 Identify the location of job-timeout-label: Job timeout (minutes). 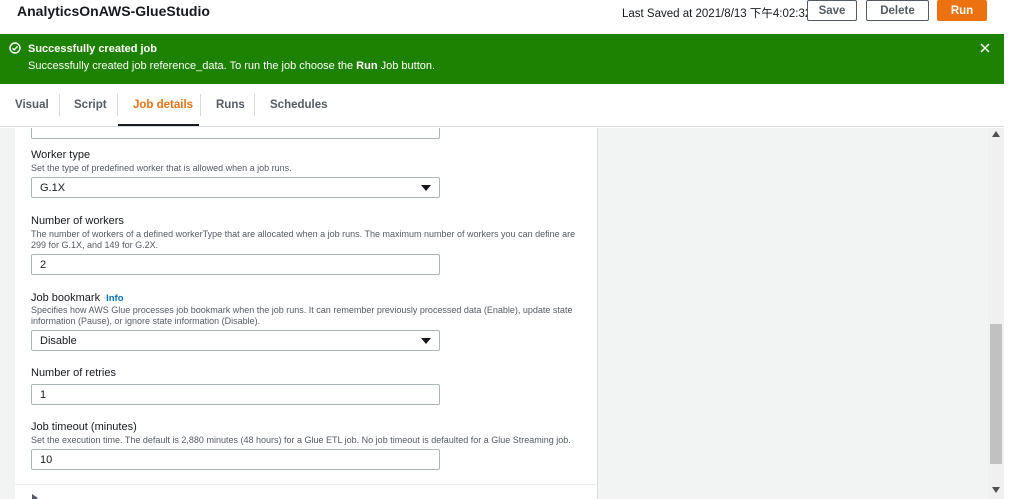
(84, 427).